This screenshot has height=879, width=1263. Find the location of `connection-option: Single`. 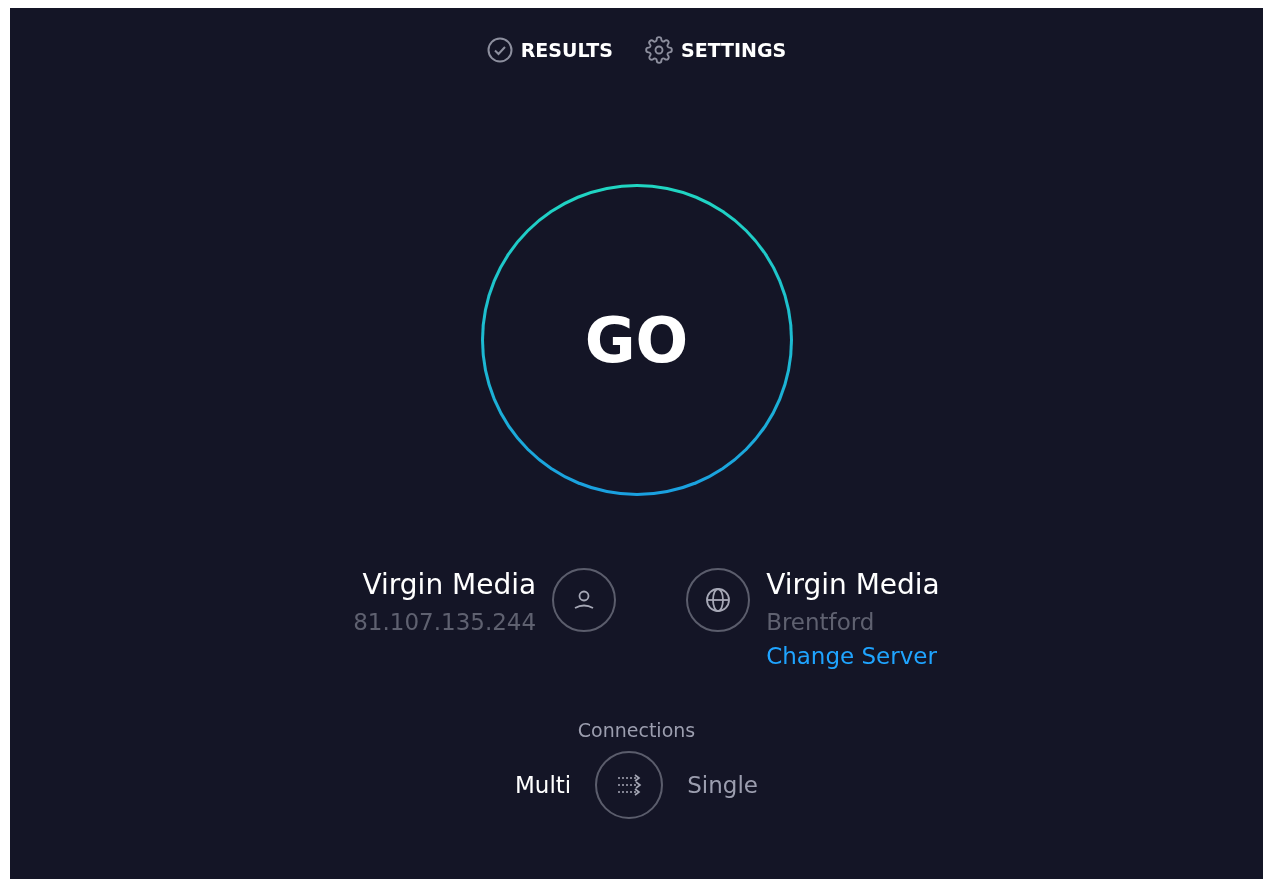

connection-option: Single is located at coordinates (722, 785).